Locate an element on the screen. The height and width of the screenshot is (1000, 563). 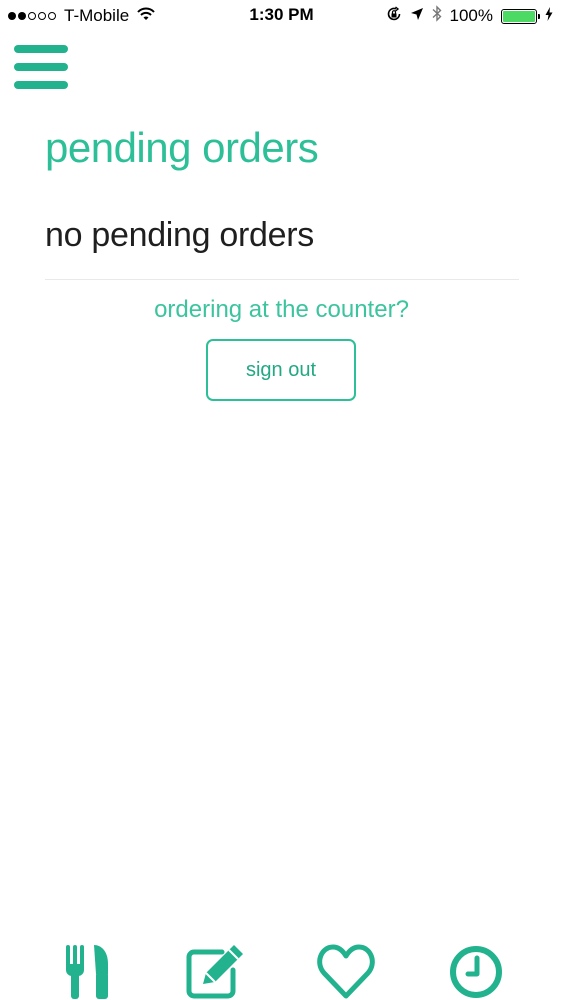
battery-cap is located at coordinates (539, 16).